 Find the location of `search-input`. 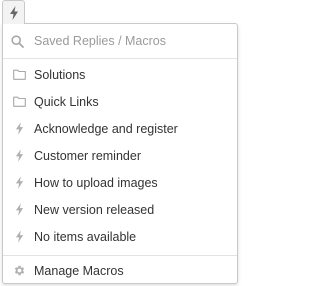

search-input is located at coordinates (124, 41).